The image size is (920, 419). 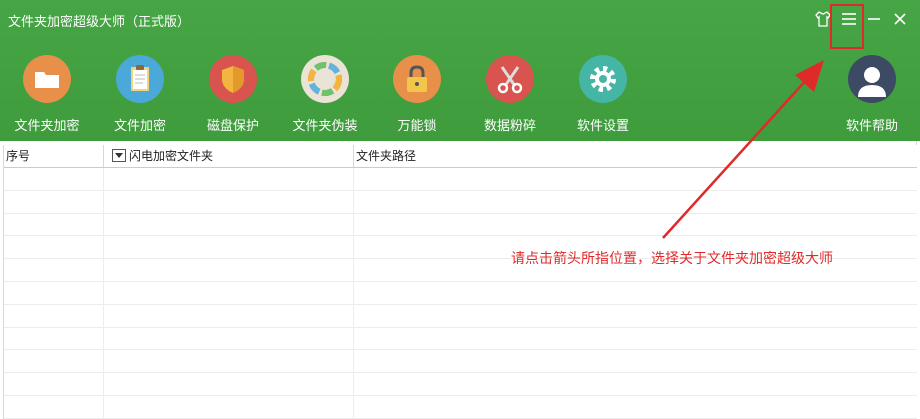 I want to click on clipboard-icon, so click(x=140, y=79).